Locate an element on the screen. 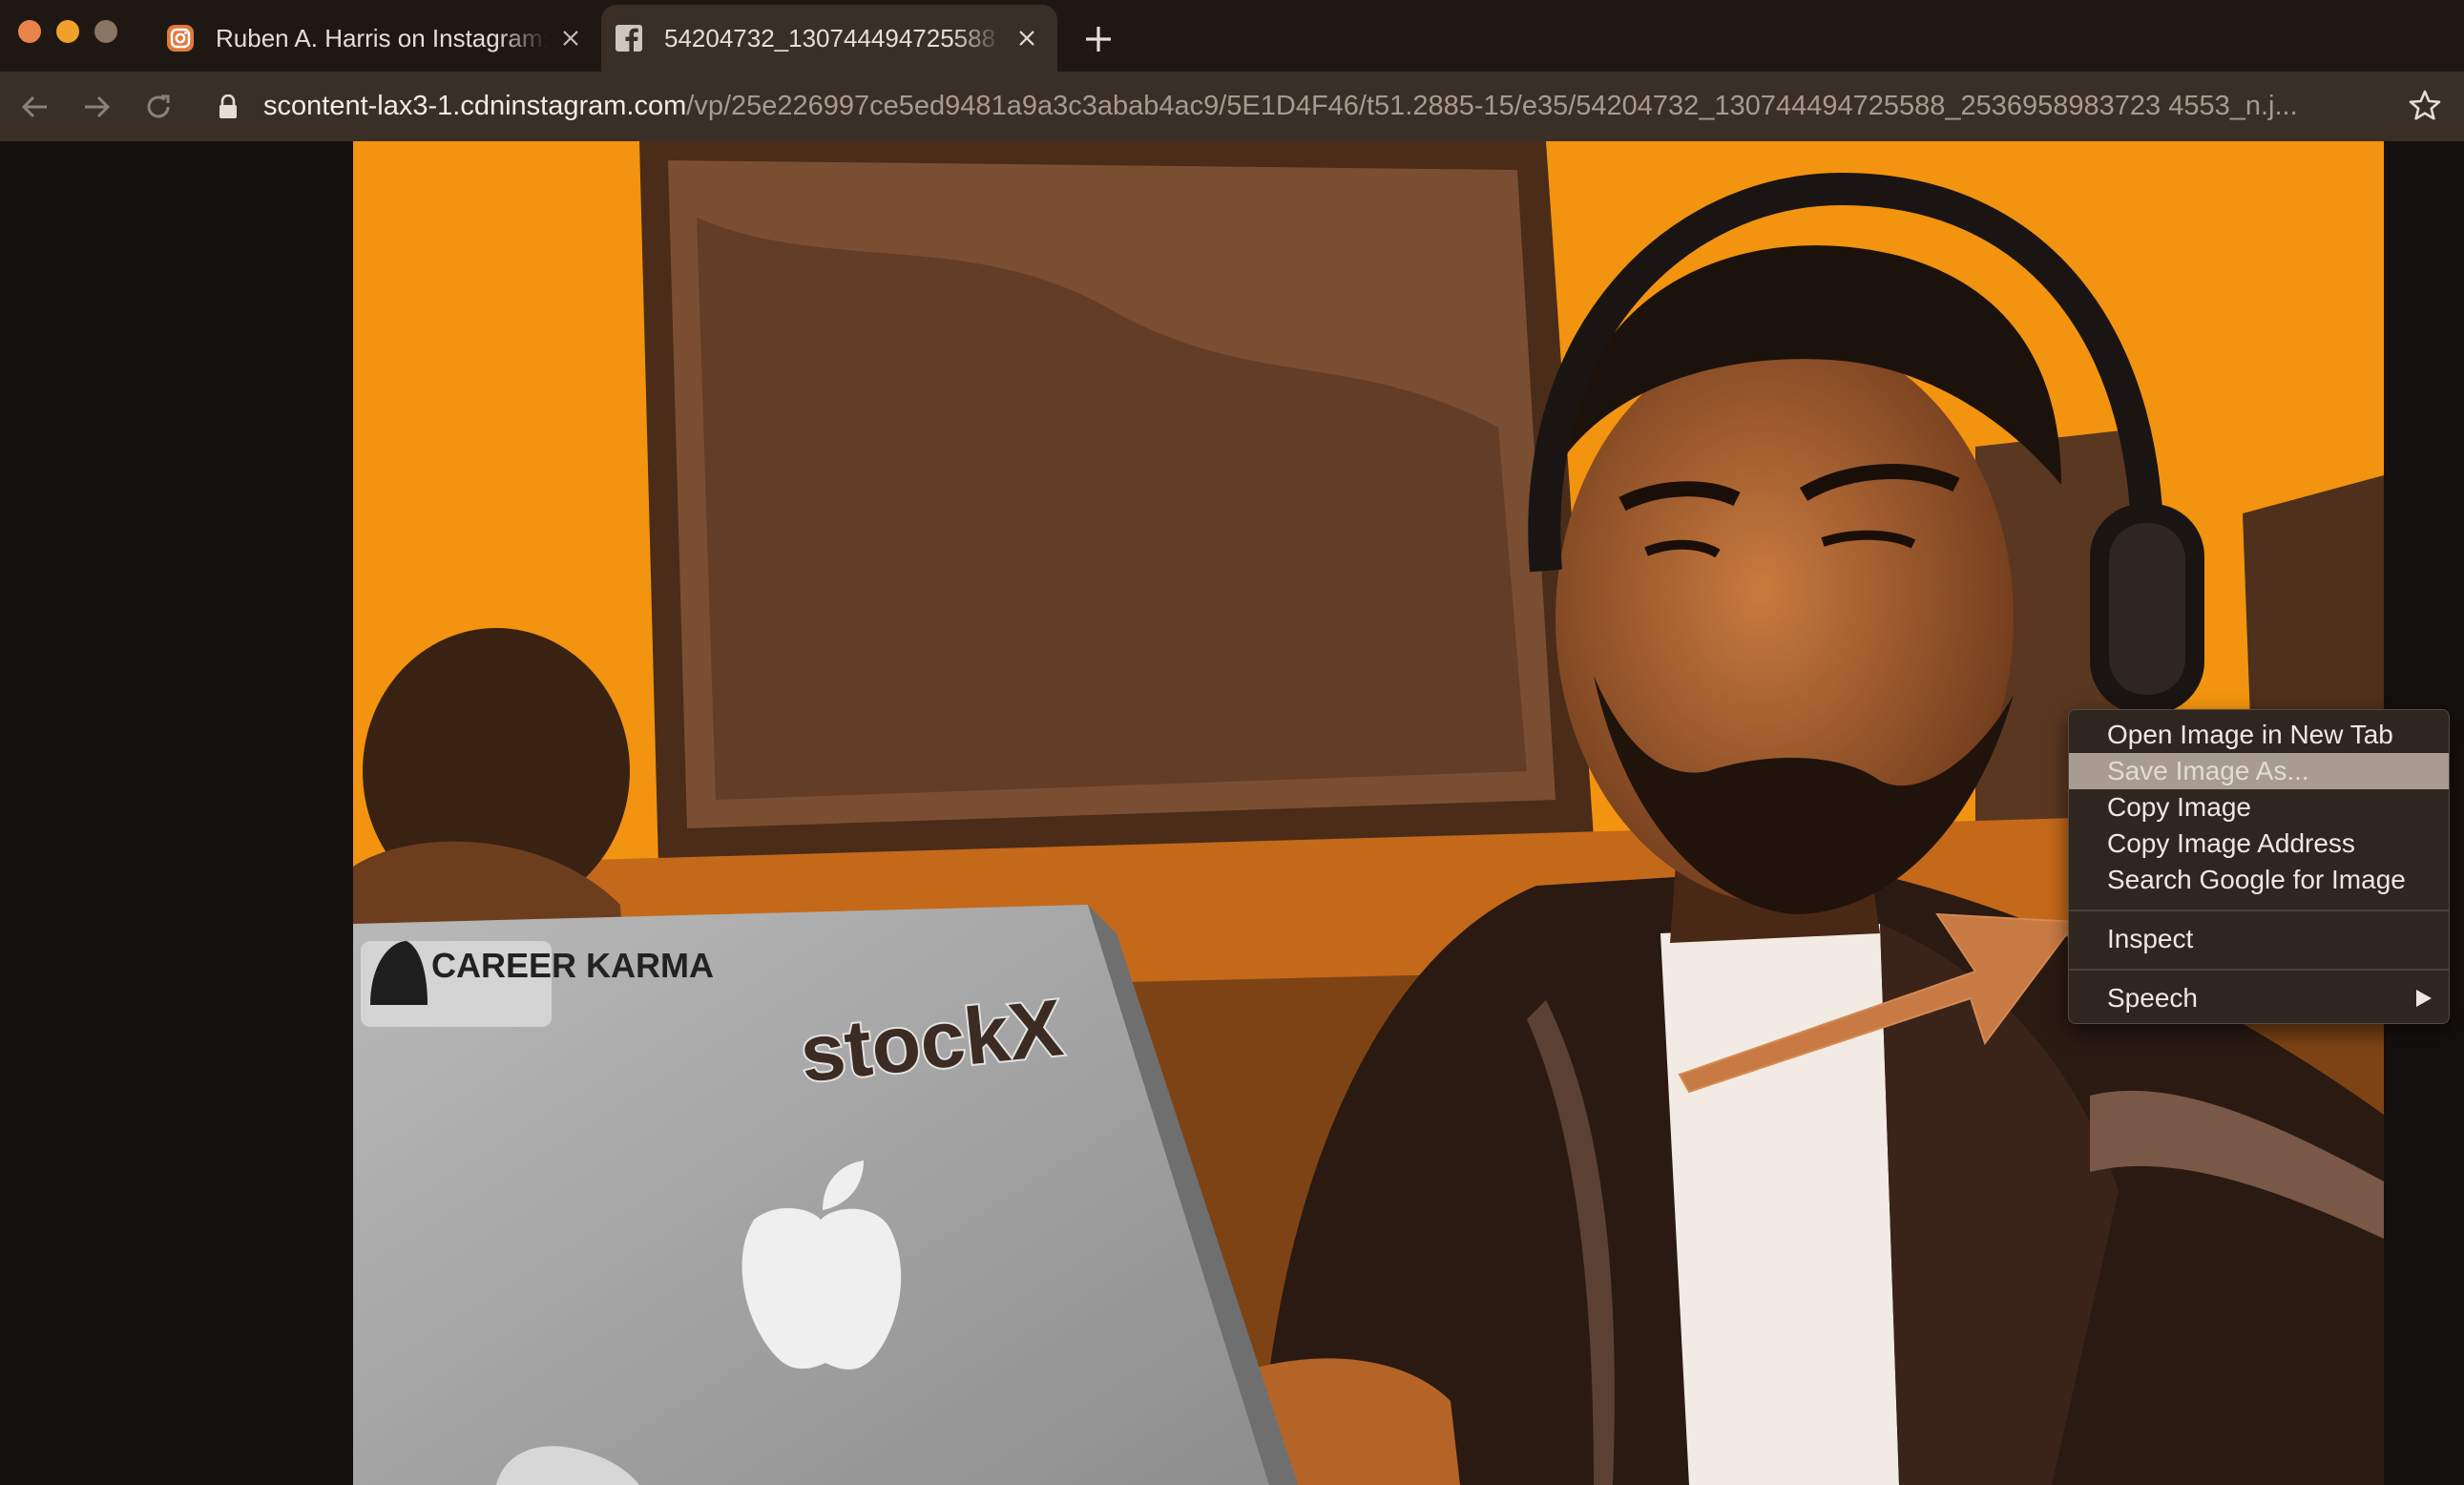  reload-icon is located at coordinates (158, 107).